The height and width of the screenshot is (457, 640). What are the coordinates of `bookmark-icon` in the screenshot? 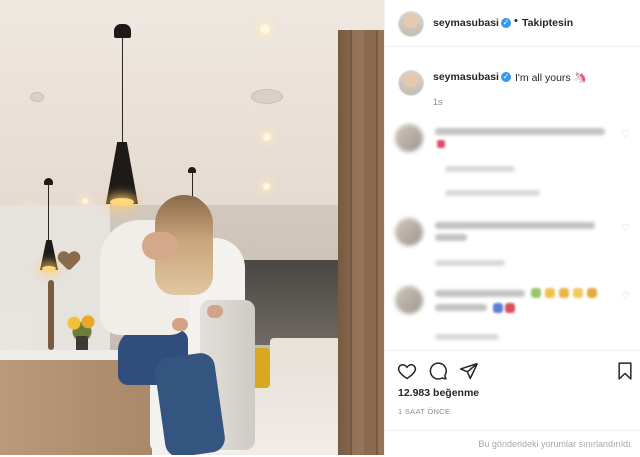 It's located at (625, 371).